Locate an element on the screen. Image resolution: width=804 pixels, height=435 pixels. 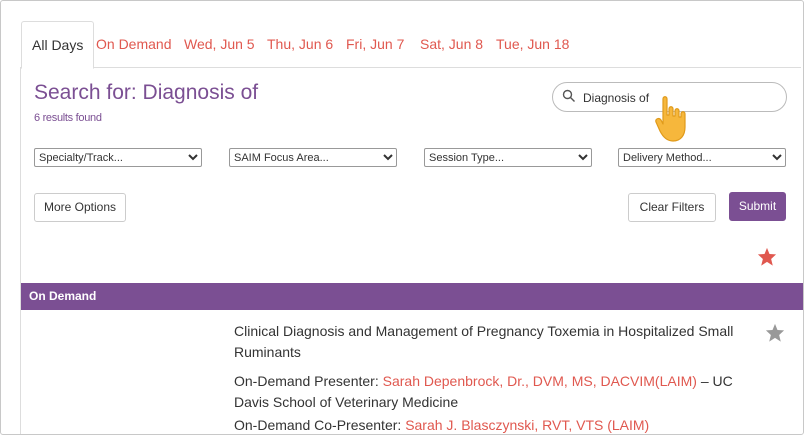
clear-filters-button: Clear Filters is located at coordinates (672, 207).